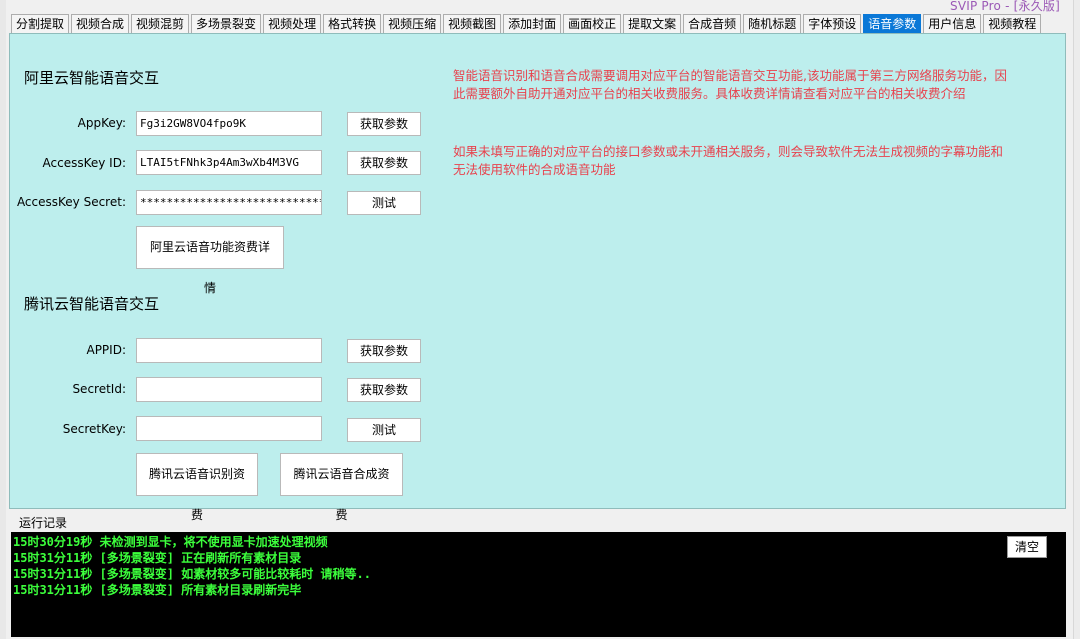  I want to click on tab-extract-text: 提取文案, so click(652, 23).